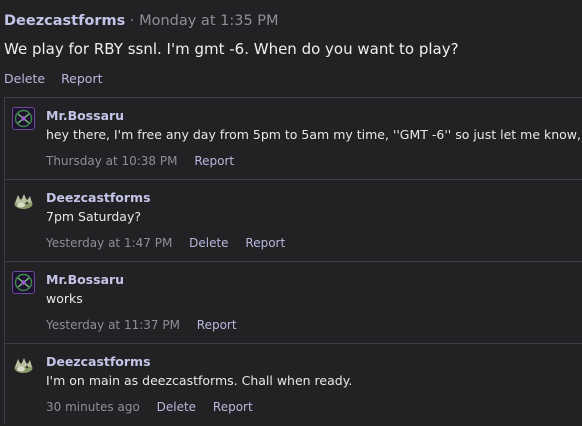 The width and height of the screenshot is (582, 426). What do you see at coordinates (64, 298) in the screenshot?
I see `comment-text: works` at bounding box center [64, 298].